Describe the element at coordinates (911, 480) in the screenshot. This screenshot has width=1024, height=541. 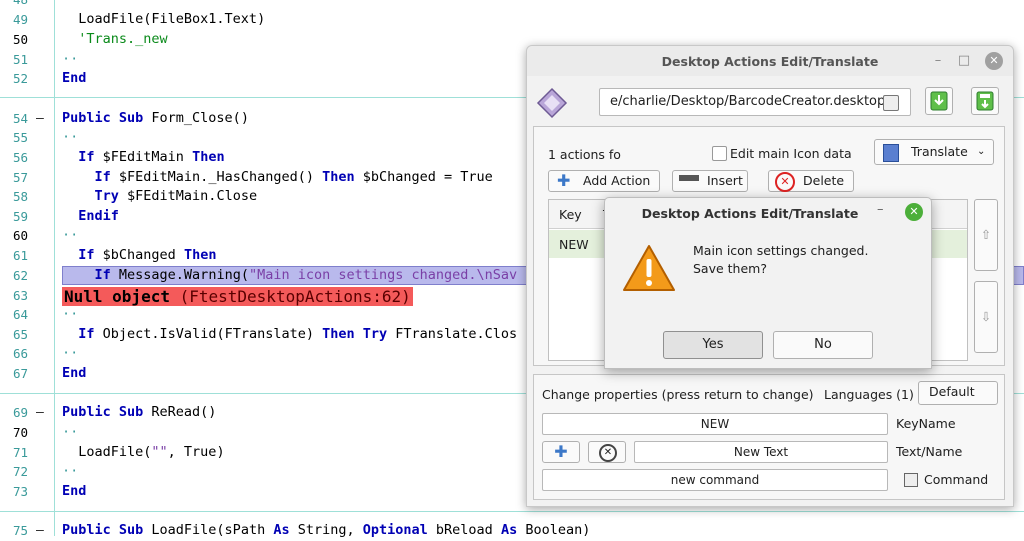
I see `command-browse-icon` at that location.